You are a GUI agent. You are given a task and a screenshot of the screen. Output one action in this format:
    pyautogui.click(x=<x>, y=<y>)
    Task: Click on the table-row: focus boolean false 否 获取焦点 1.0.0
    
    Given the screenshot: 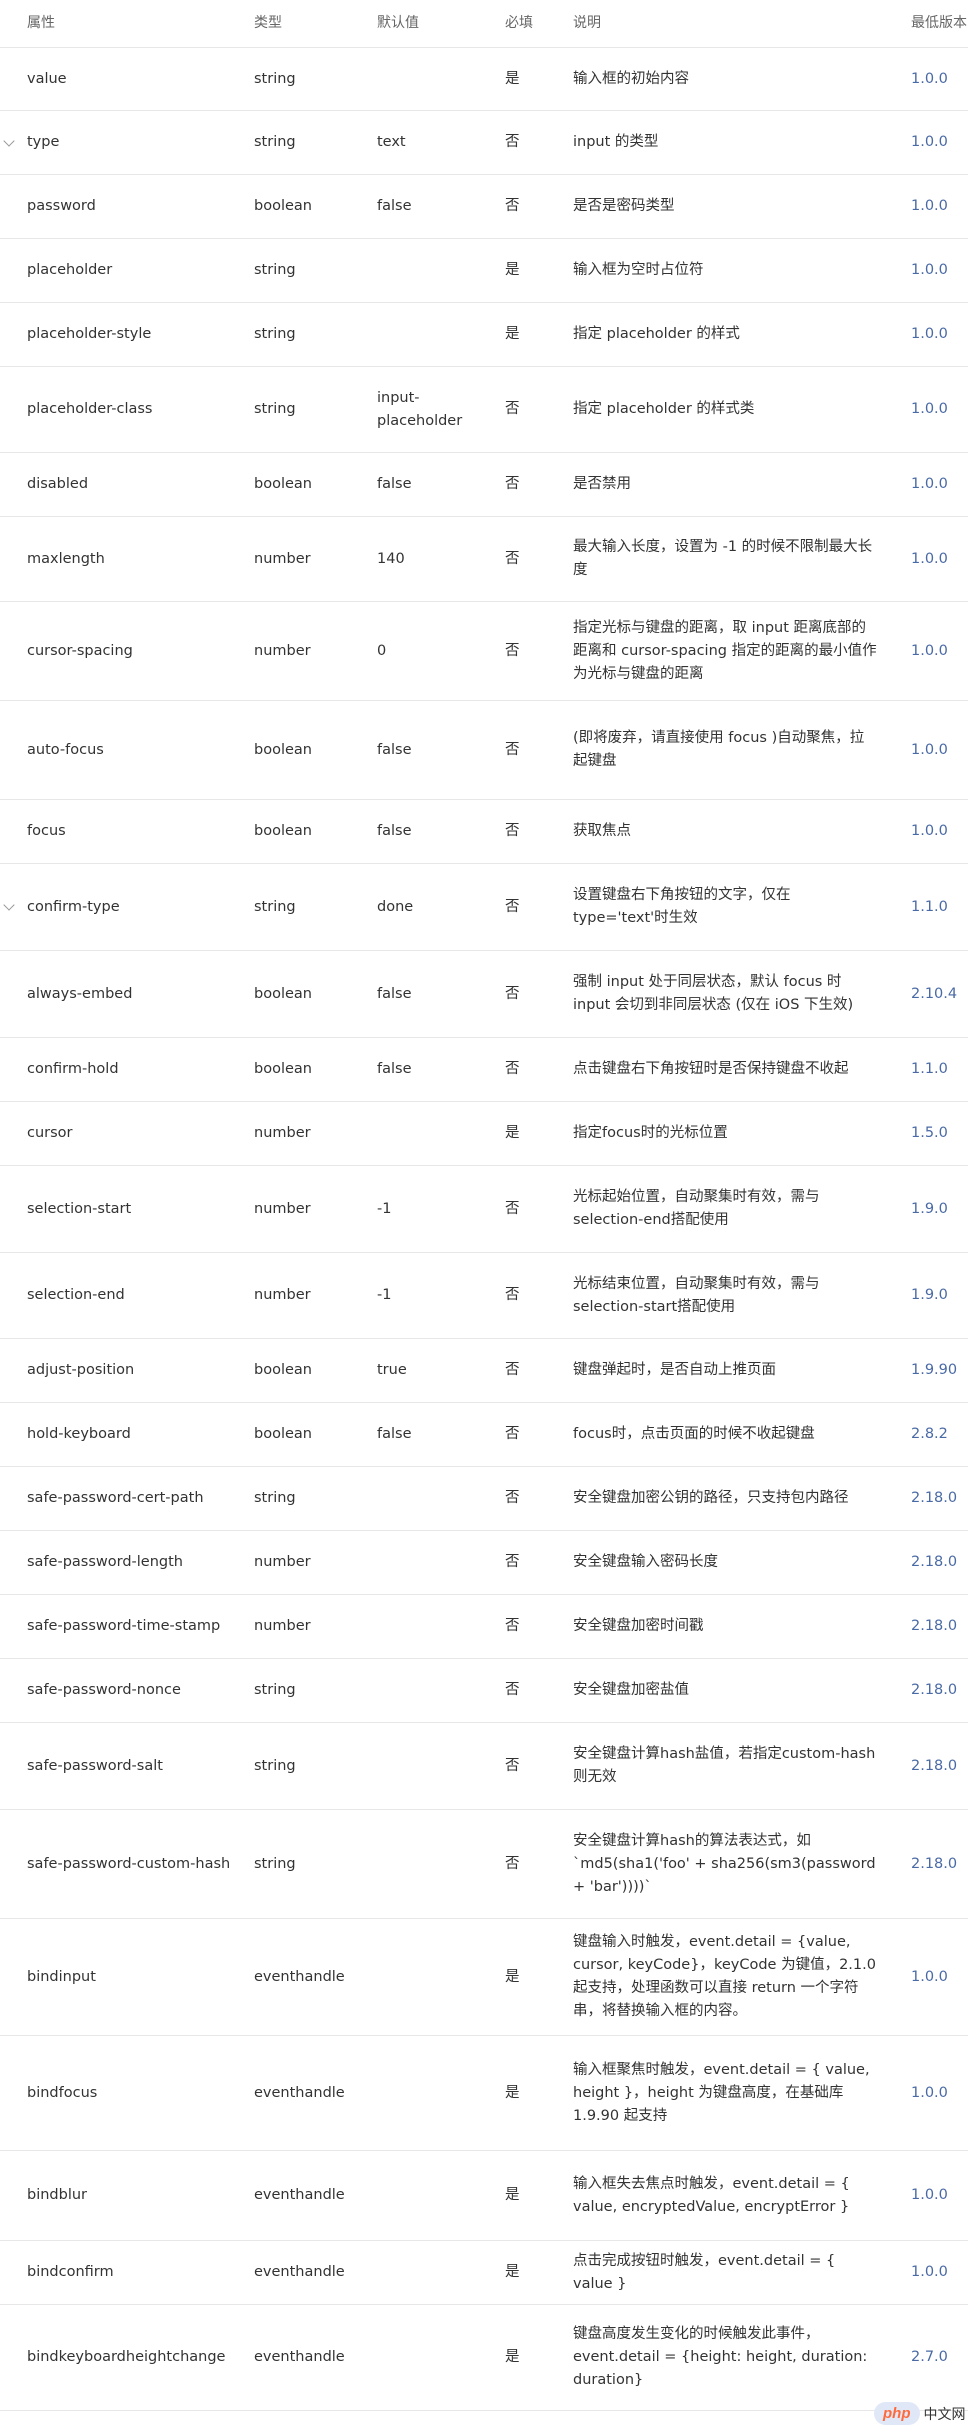 What is the action you would take?
    pyautogui.click(x=484, y=832)
    